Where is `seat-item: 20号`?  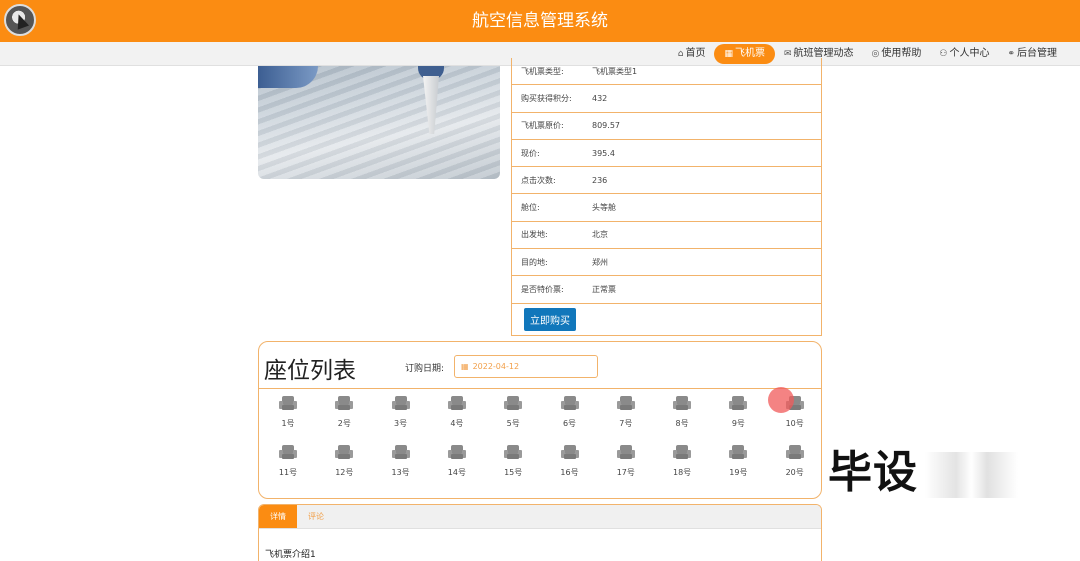
seat-item: 20号 is located at coordinates (795, 462).